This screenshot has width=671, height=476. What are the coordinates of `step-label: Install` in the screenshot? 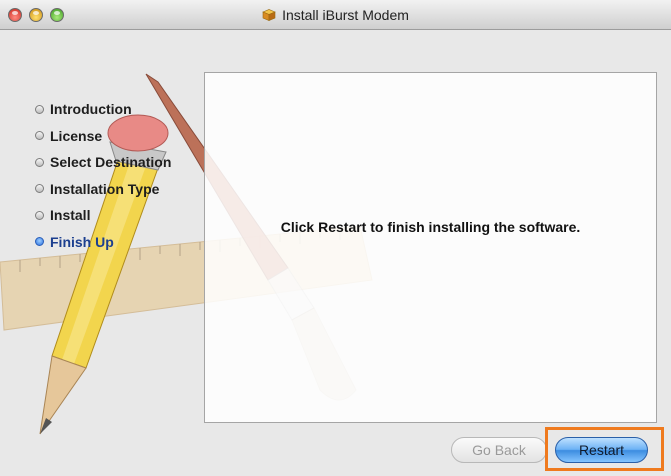 It's located at (70, 215).